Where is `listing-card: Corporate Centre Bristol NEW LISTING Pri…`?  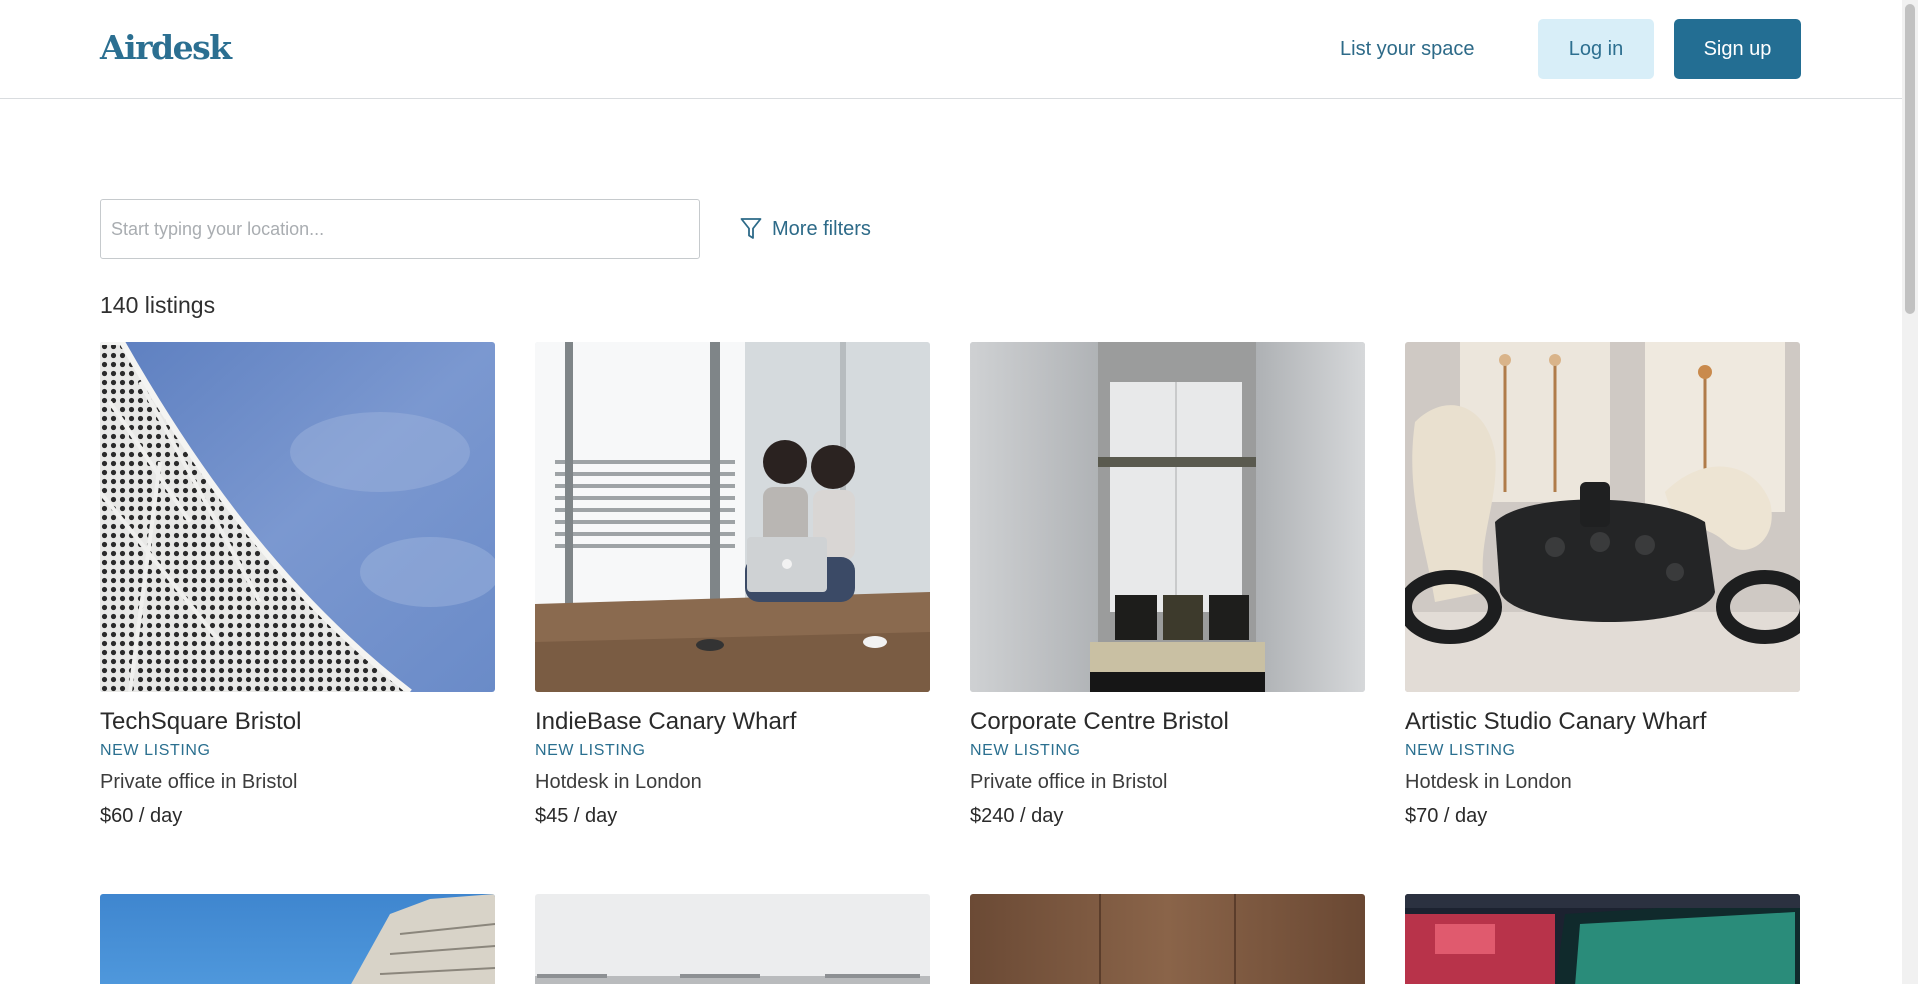 listing-card: Corporate Centre Bristol NEW LISTING Pri… is located at coordinates (1167, 585).